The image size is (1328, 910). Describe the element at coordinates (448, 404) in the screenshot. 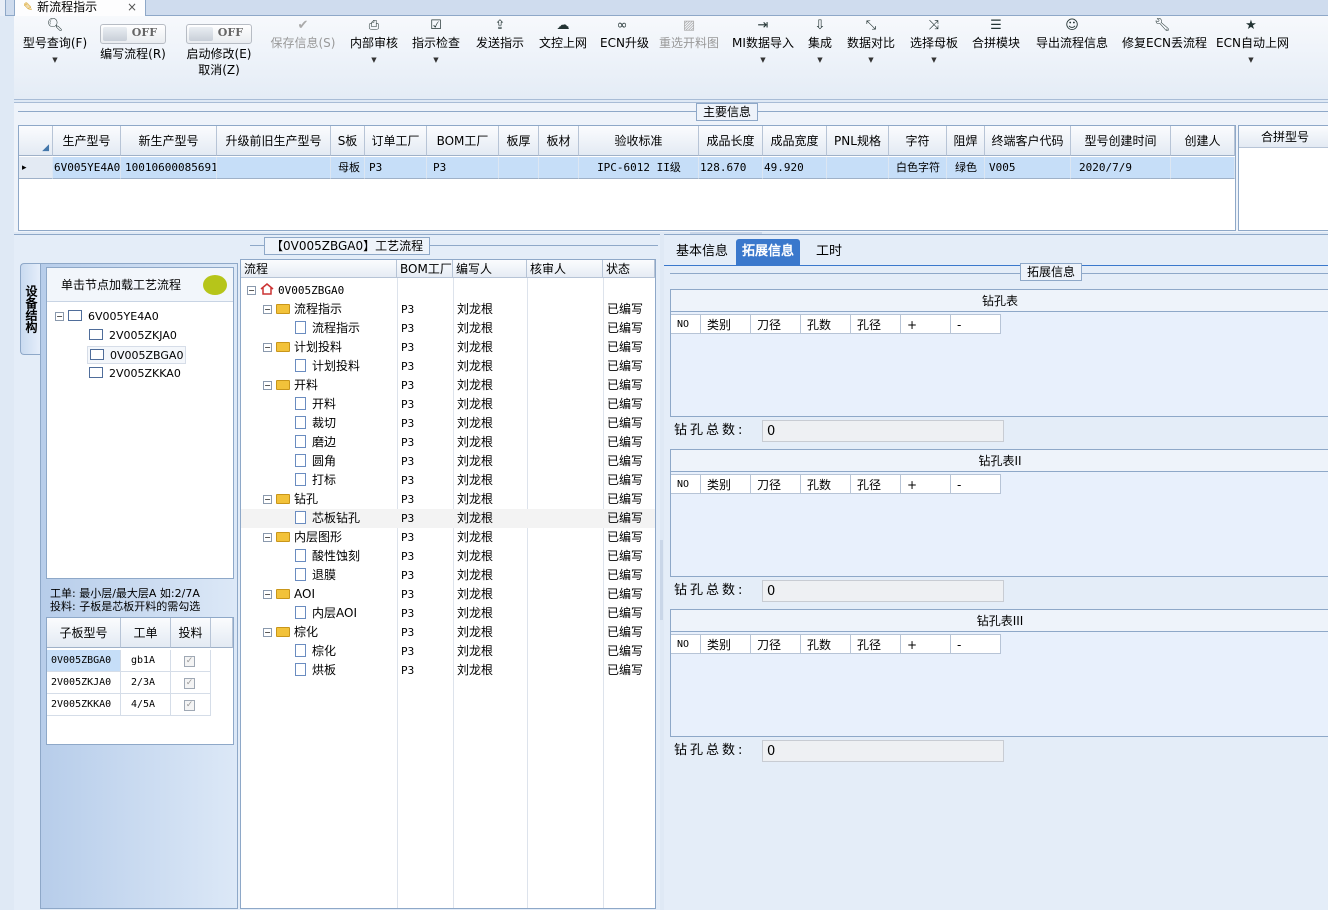

I see `process-step-row: 开料 P3 刘龙根 已编写` at that location.